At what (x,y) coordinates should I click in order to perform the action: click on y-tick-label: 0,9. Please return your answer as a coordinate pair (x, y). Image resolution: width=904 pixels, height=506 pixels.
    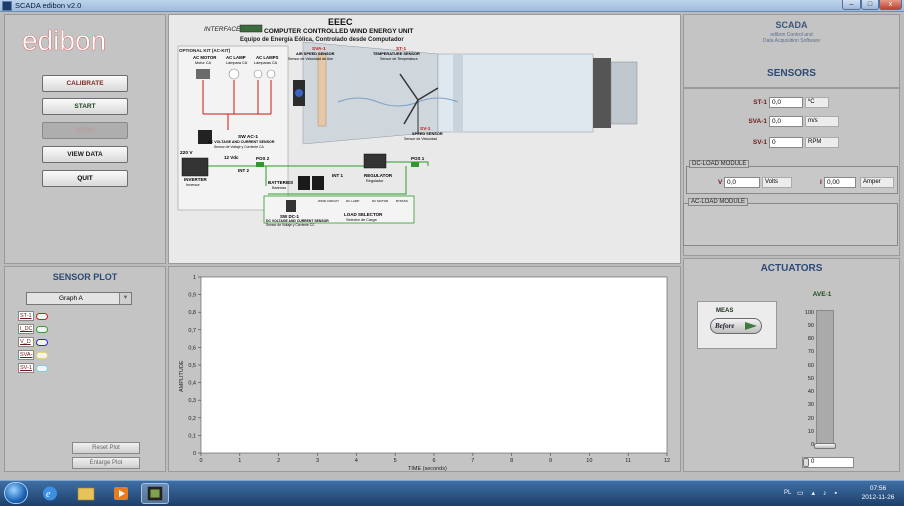
    Looking at the image, I should click on (192, 296).